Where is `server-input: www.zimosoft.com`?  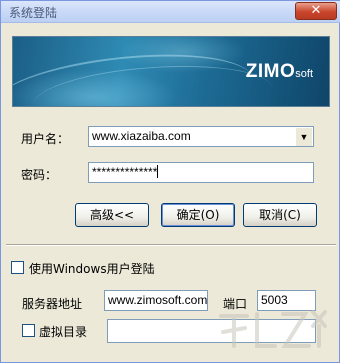
server-input: www.zimosoft.com is located at coordinates (156, 300).